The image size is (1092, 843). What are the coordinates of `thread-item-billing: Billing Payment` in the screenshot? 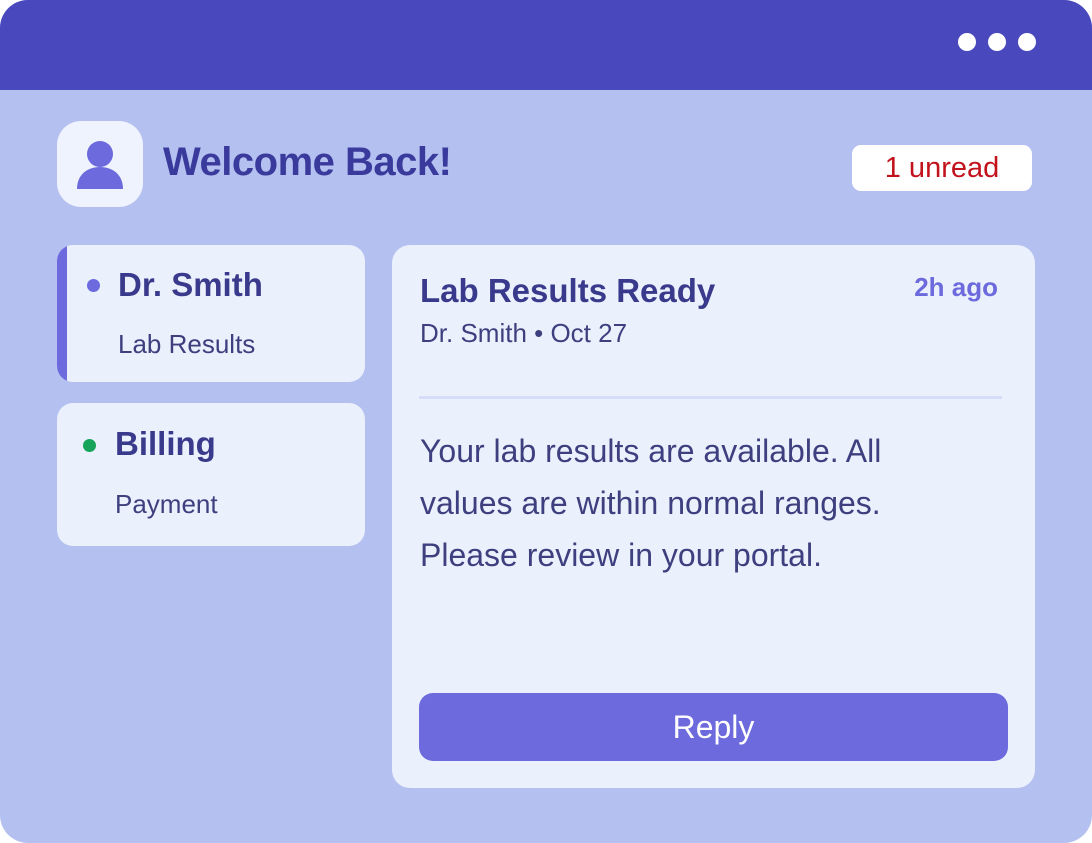 It's located at (211, 474).